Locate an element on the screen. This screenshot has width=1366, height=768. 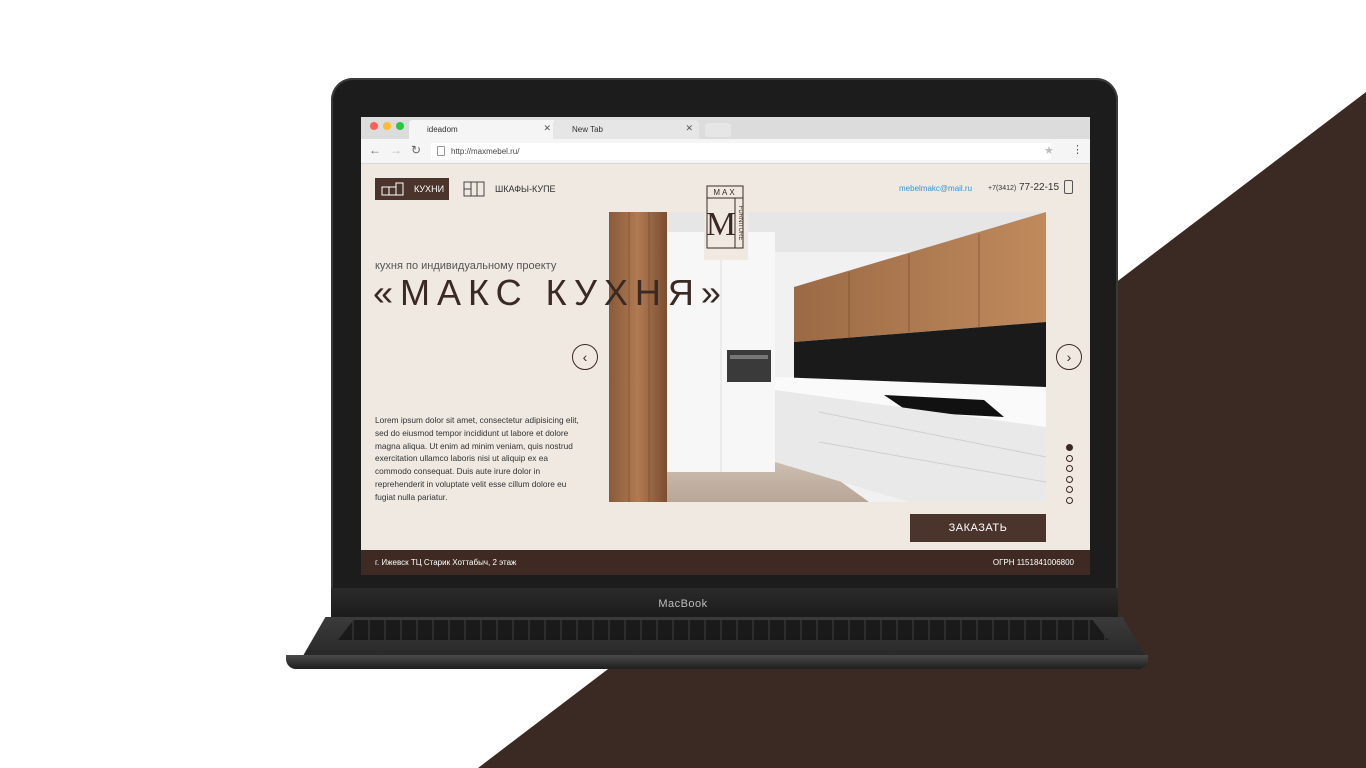
logo-bottom-text: FURNITURE is located at coordinates (740, 223).